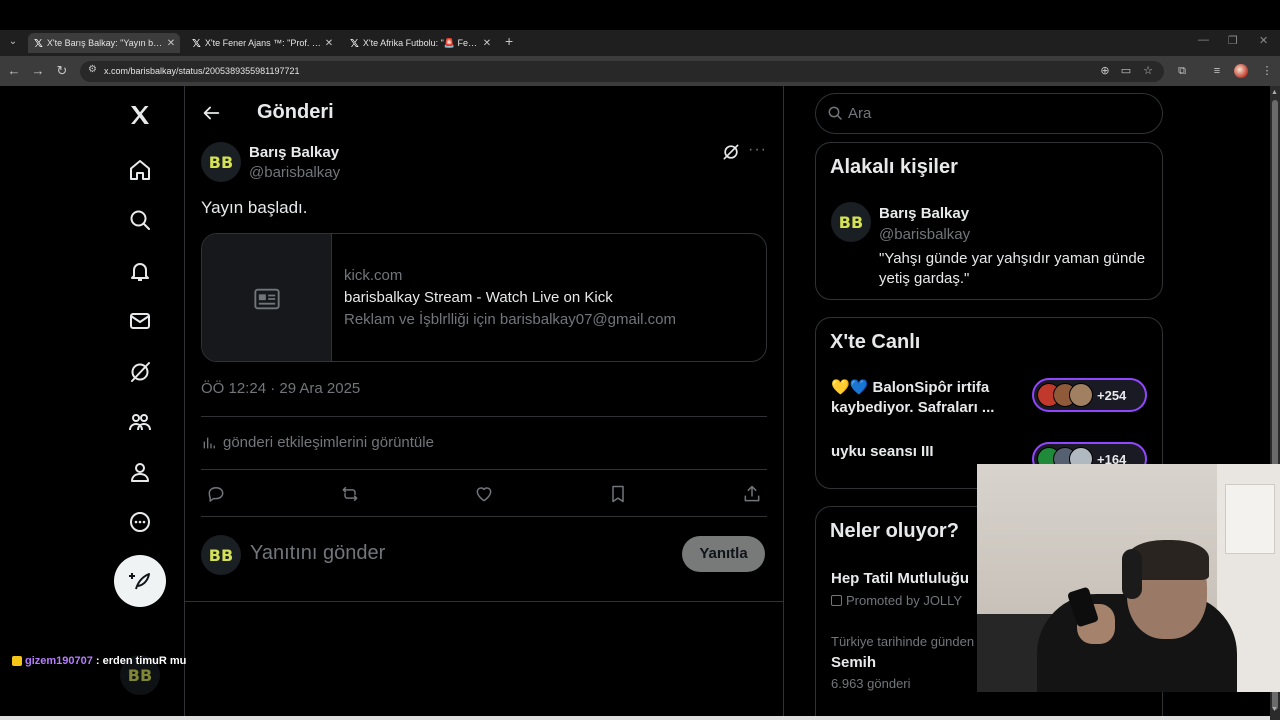 Image resolution: width=1280 pixels, height=720 pixels. I want to click on cast-icon: ▭, so click(1126, 71).